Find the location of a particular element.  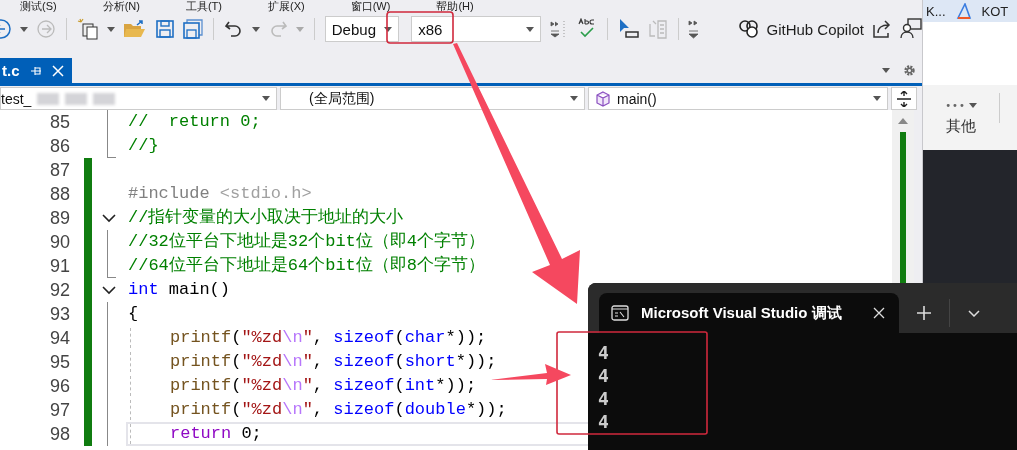

toolbar-overflow-icon is located at coordinates (694, 29).